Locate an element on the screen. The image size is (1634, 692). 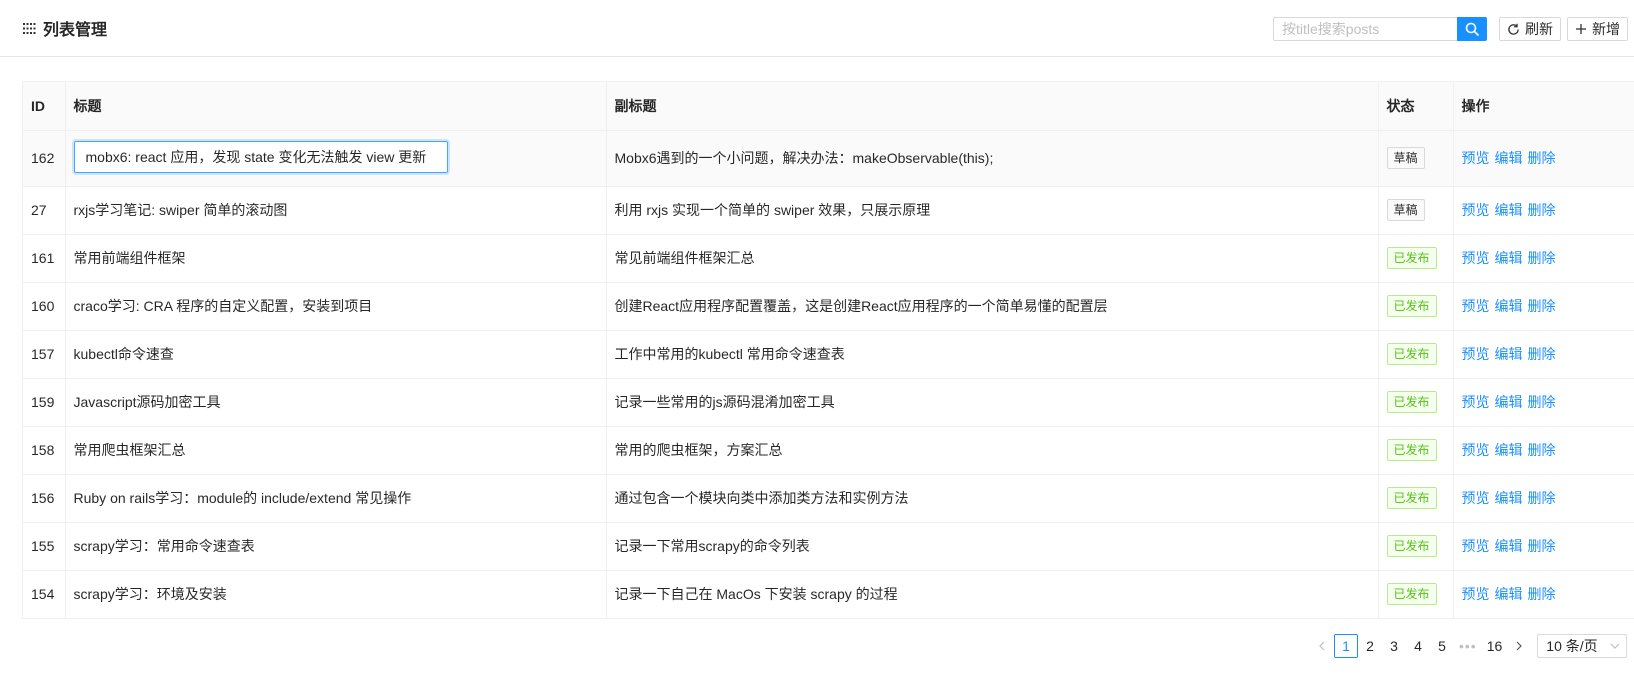
column-header-actions: 操作 is located at coordinates (1543, 106).